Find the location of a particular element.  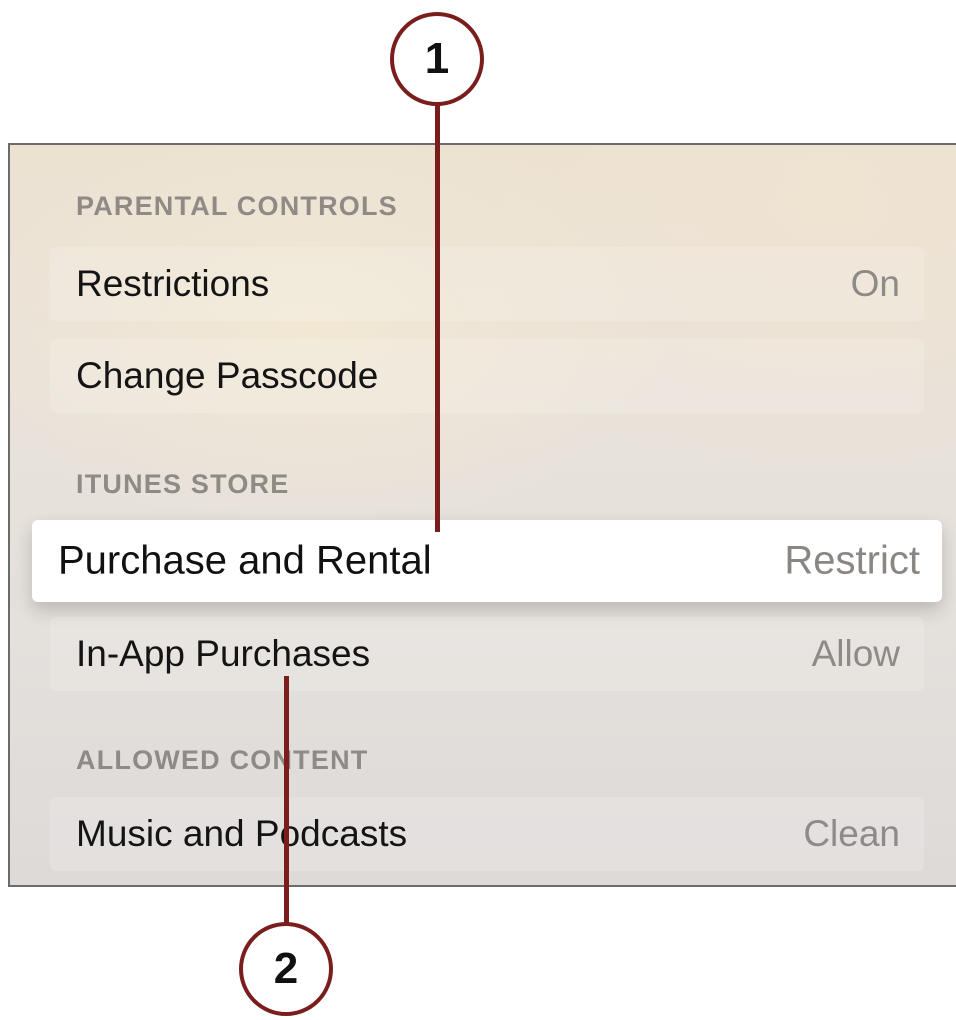

callout-2-badge: 2 is located at coordinates (286, 969).